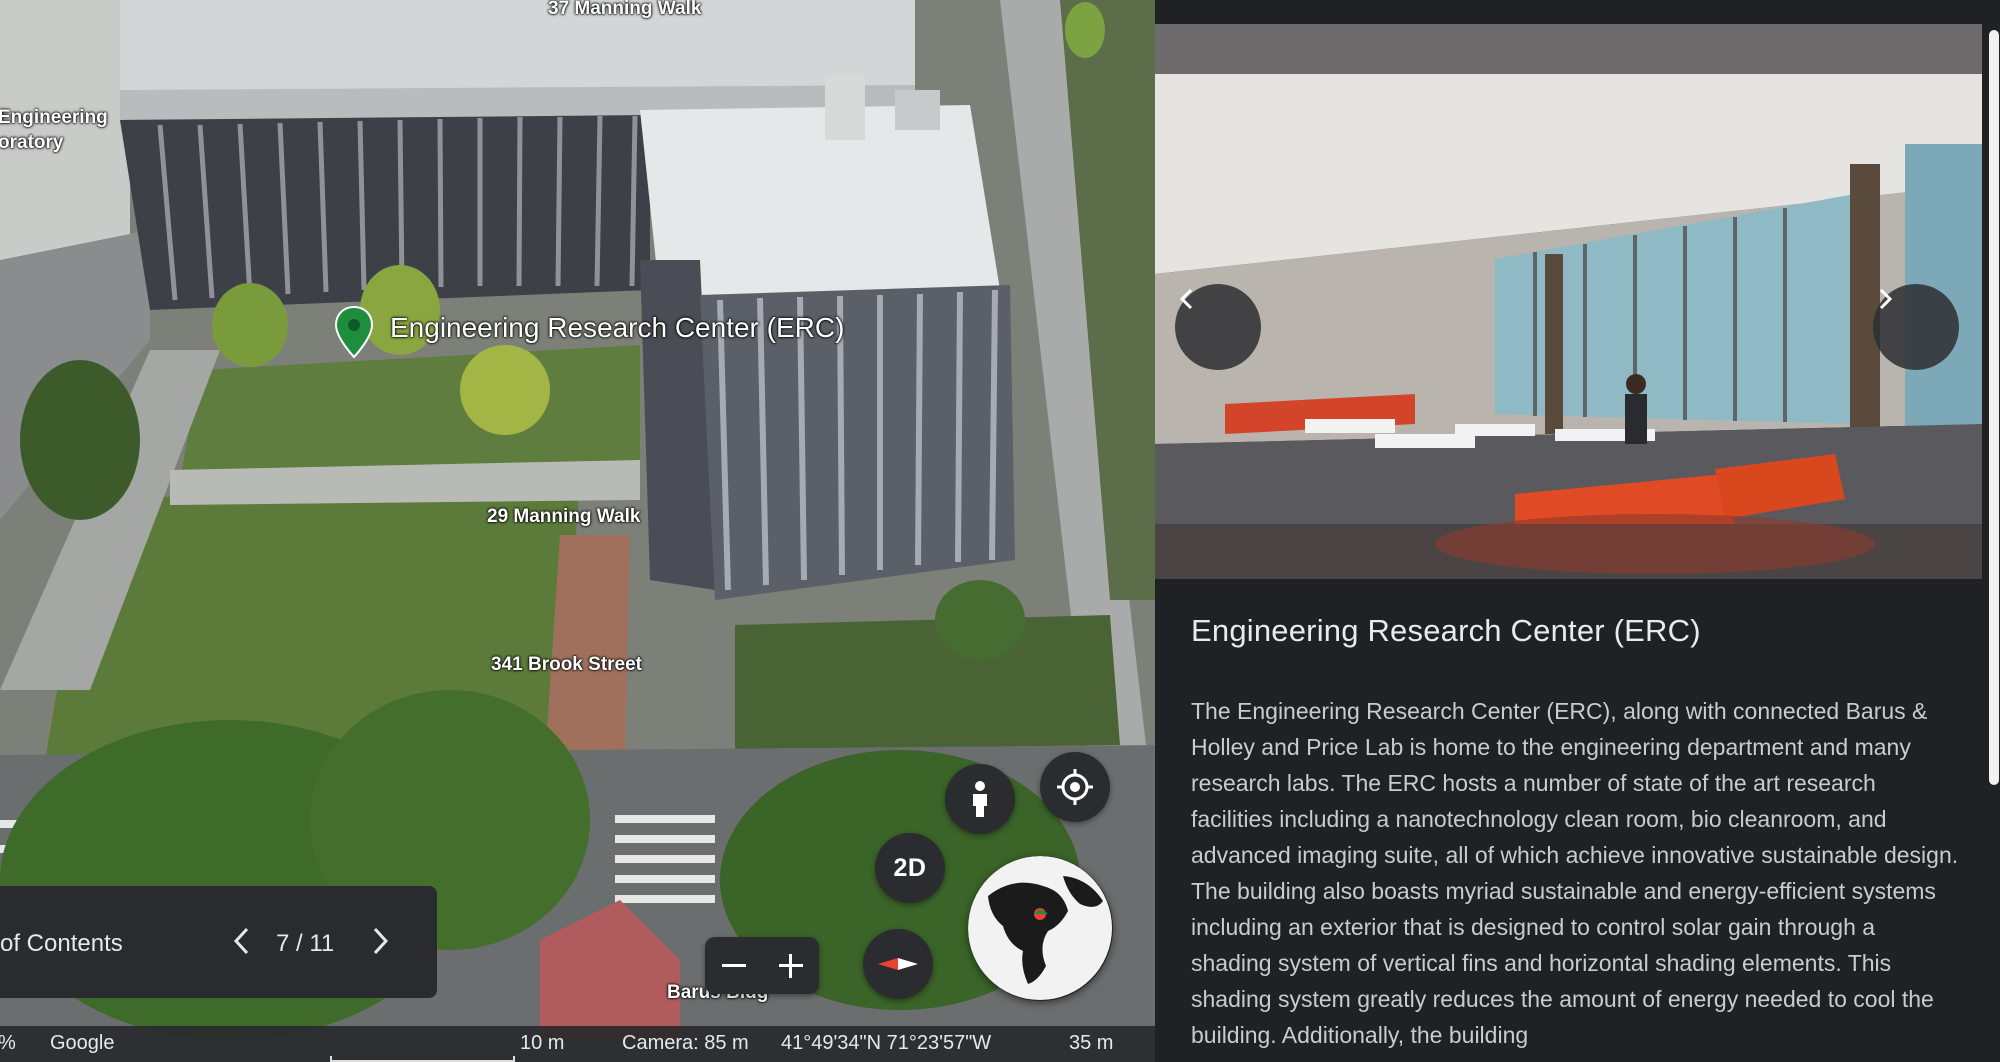  Describe the element at coordinates (910, 868) in the screenshot. I see `view-2d-toggle: 2D` at that location.